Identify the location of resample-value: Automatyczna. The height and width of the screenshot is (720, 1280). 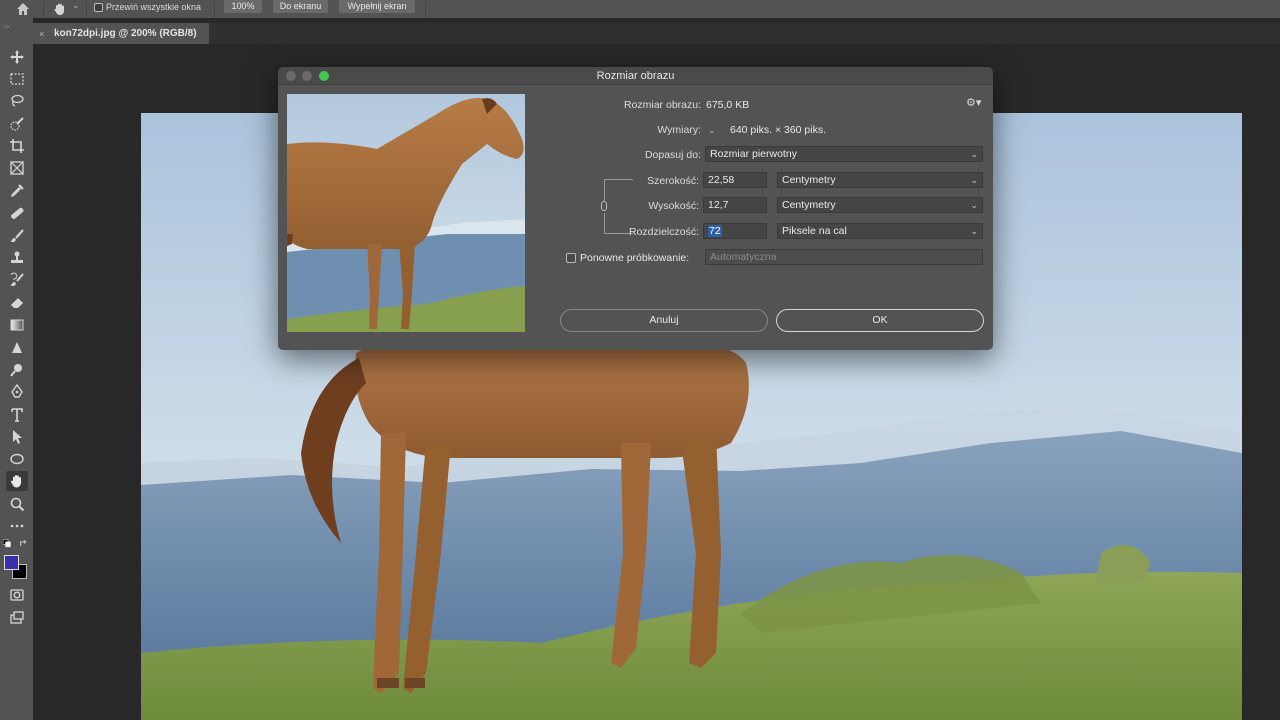
(743, 257).